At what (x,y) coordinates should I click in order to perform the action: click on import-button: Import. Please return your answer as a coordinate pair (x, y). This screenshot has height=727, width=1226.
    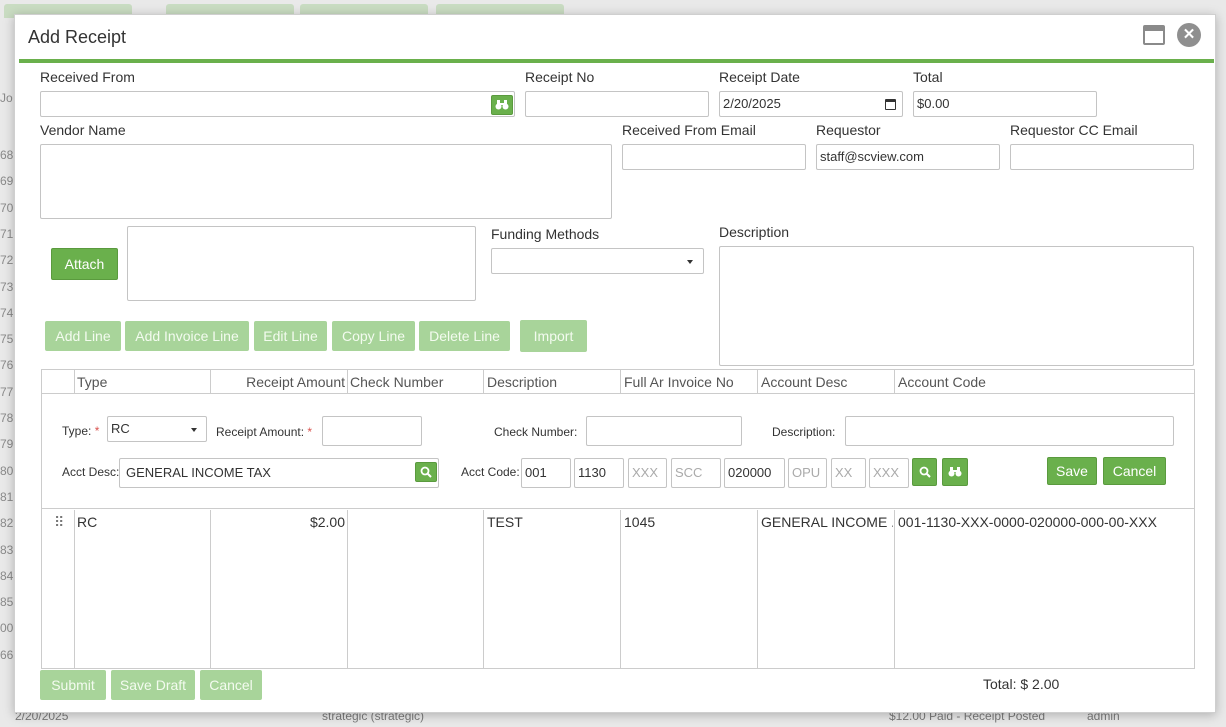
    Looking at the image, I should click on (553, 336).